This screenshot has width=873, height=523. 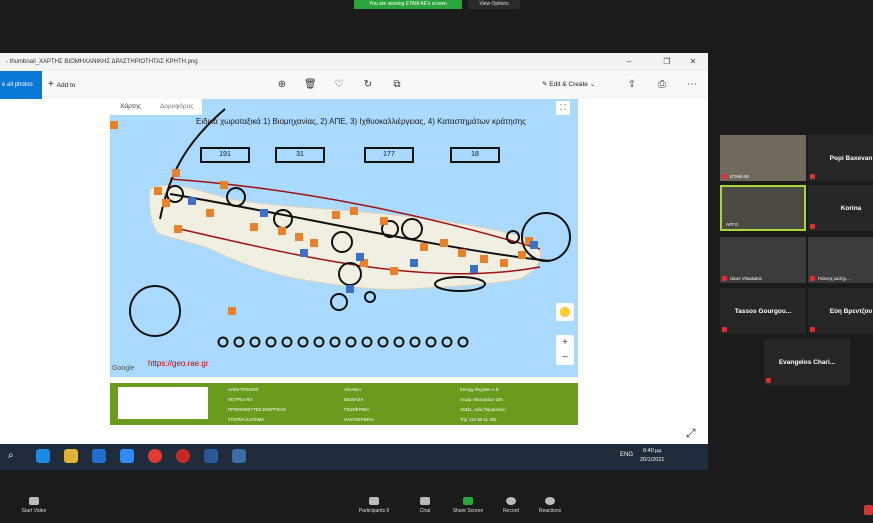 What do you see at coordinates (693, 62) in the screenshot?
I see `close-icon: ✕` at bounding box center [693, 62].